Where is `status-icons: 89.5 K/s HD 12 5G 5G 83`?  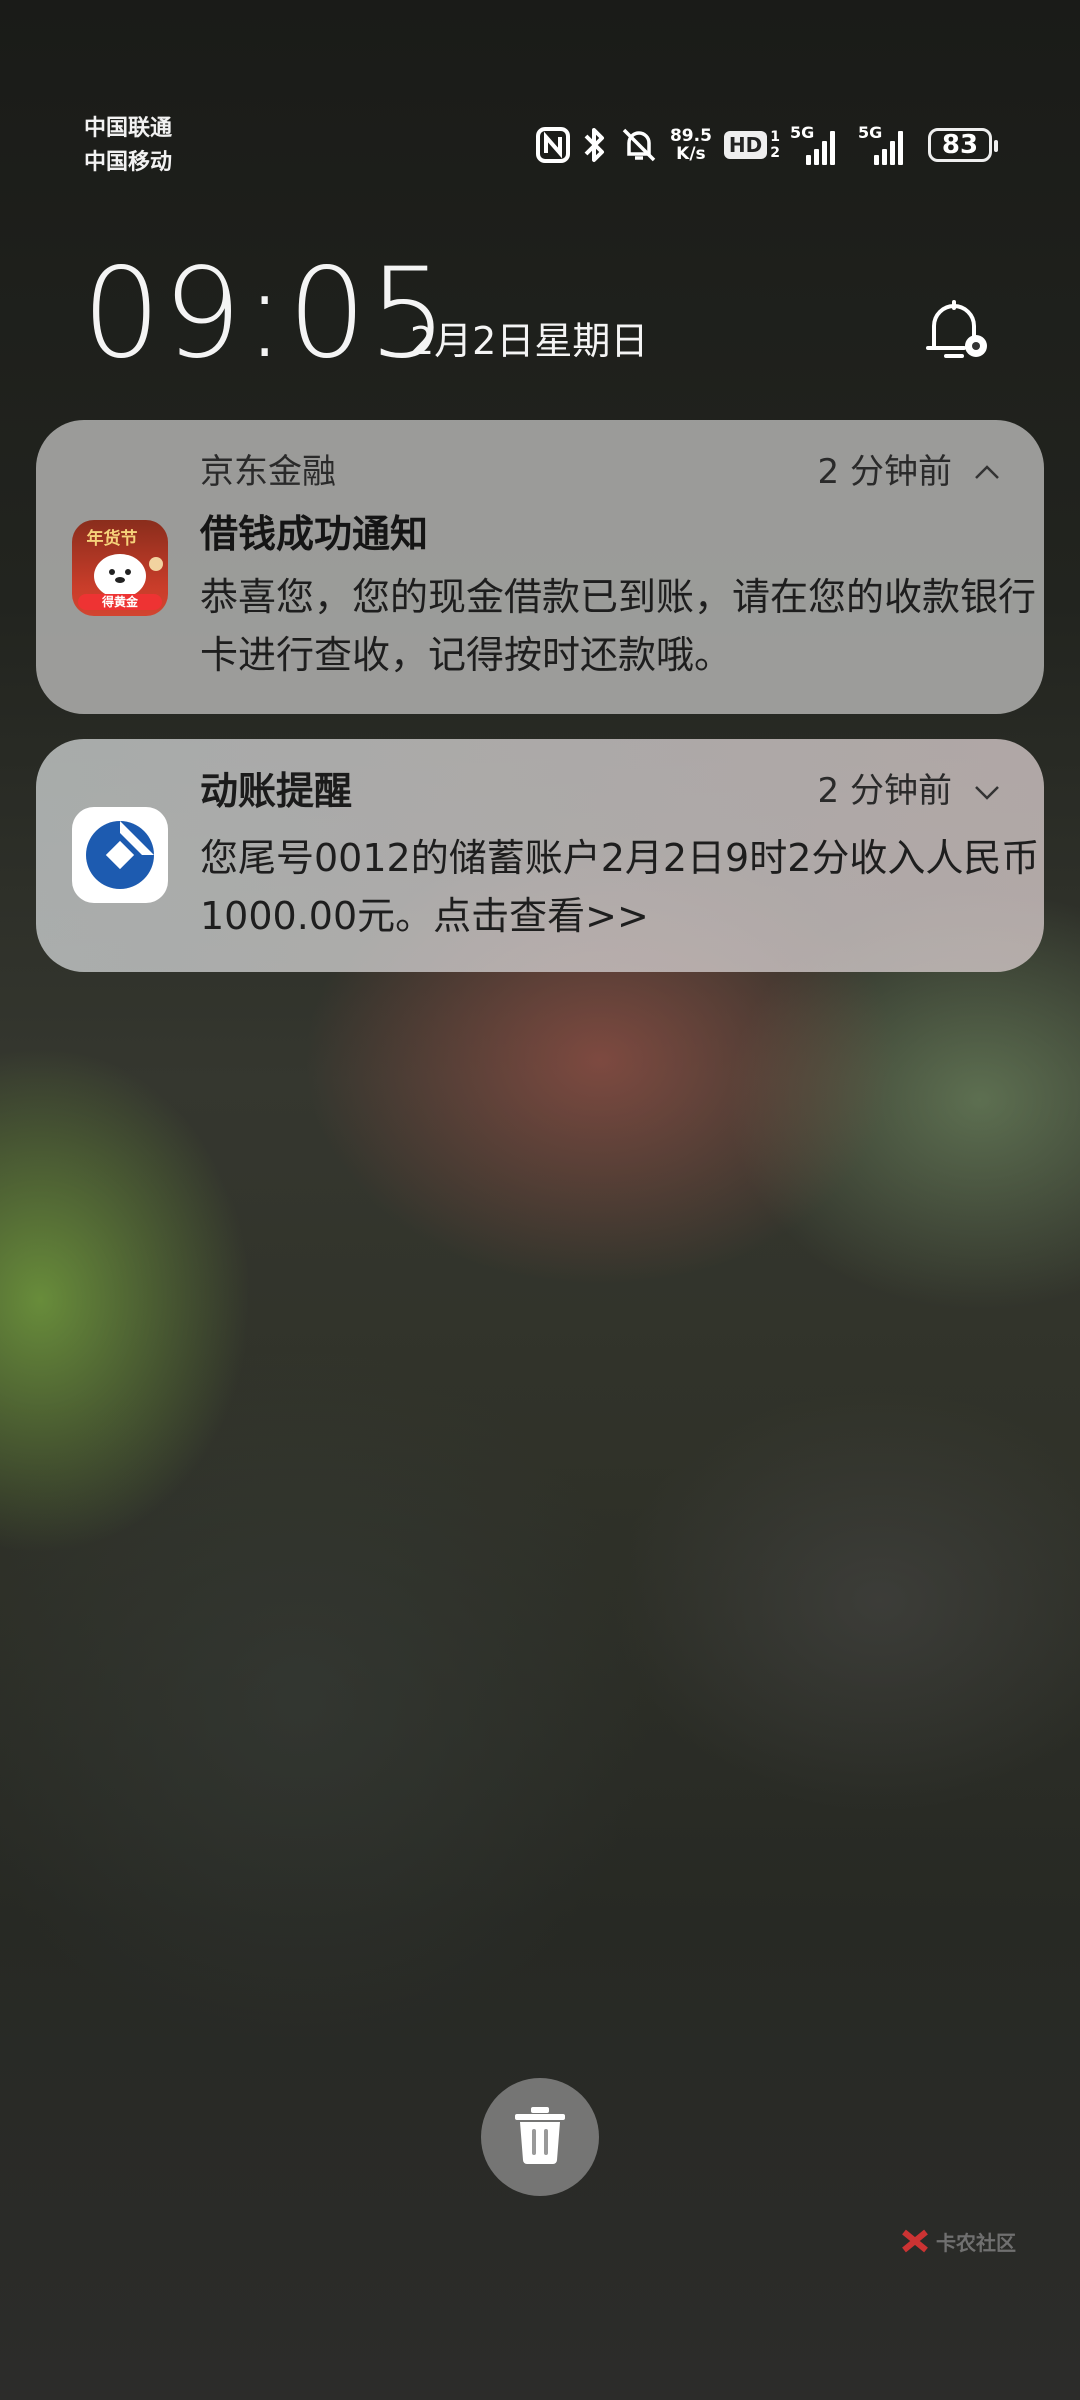 status-icons: 89.5 K/s HD 12 5G 5G 83 is located at coordinates (766, 145).